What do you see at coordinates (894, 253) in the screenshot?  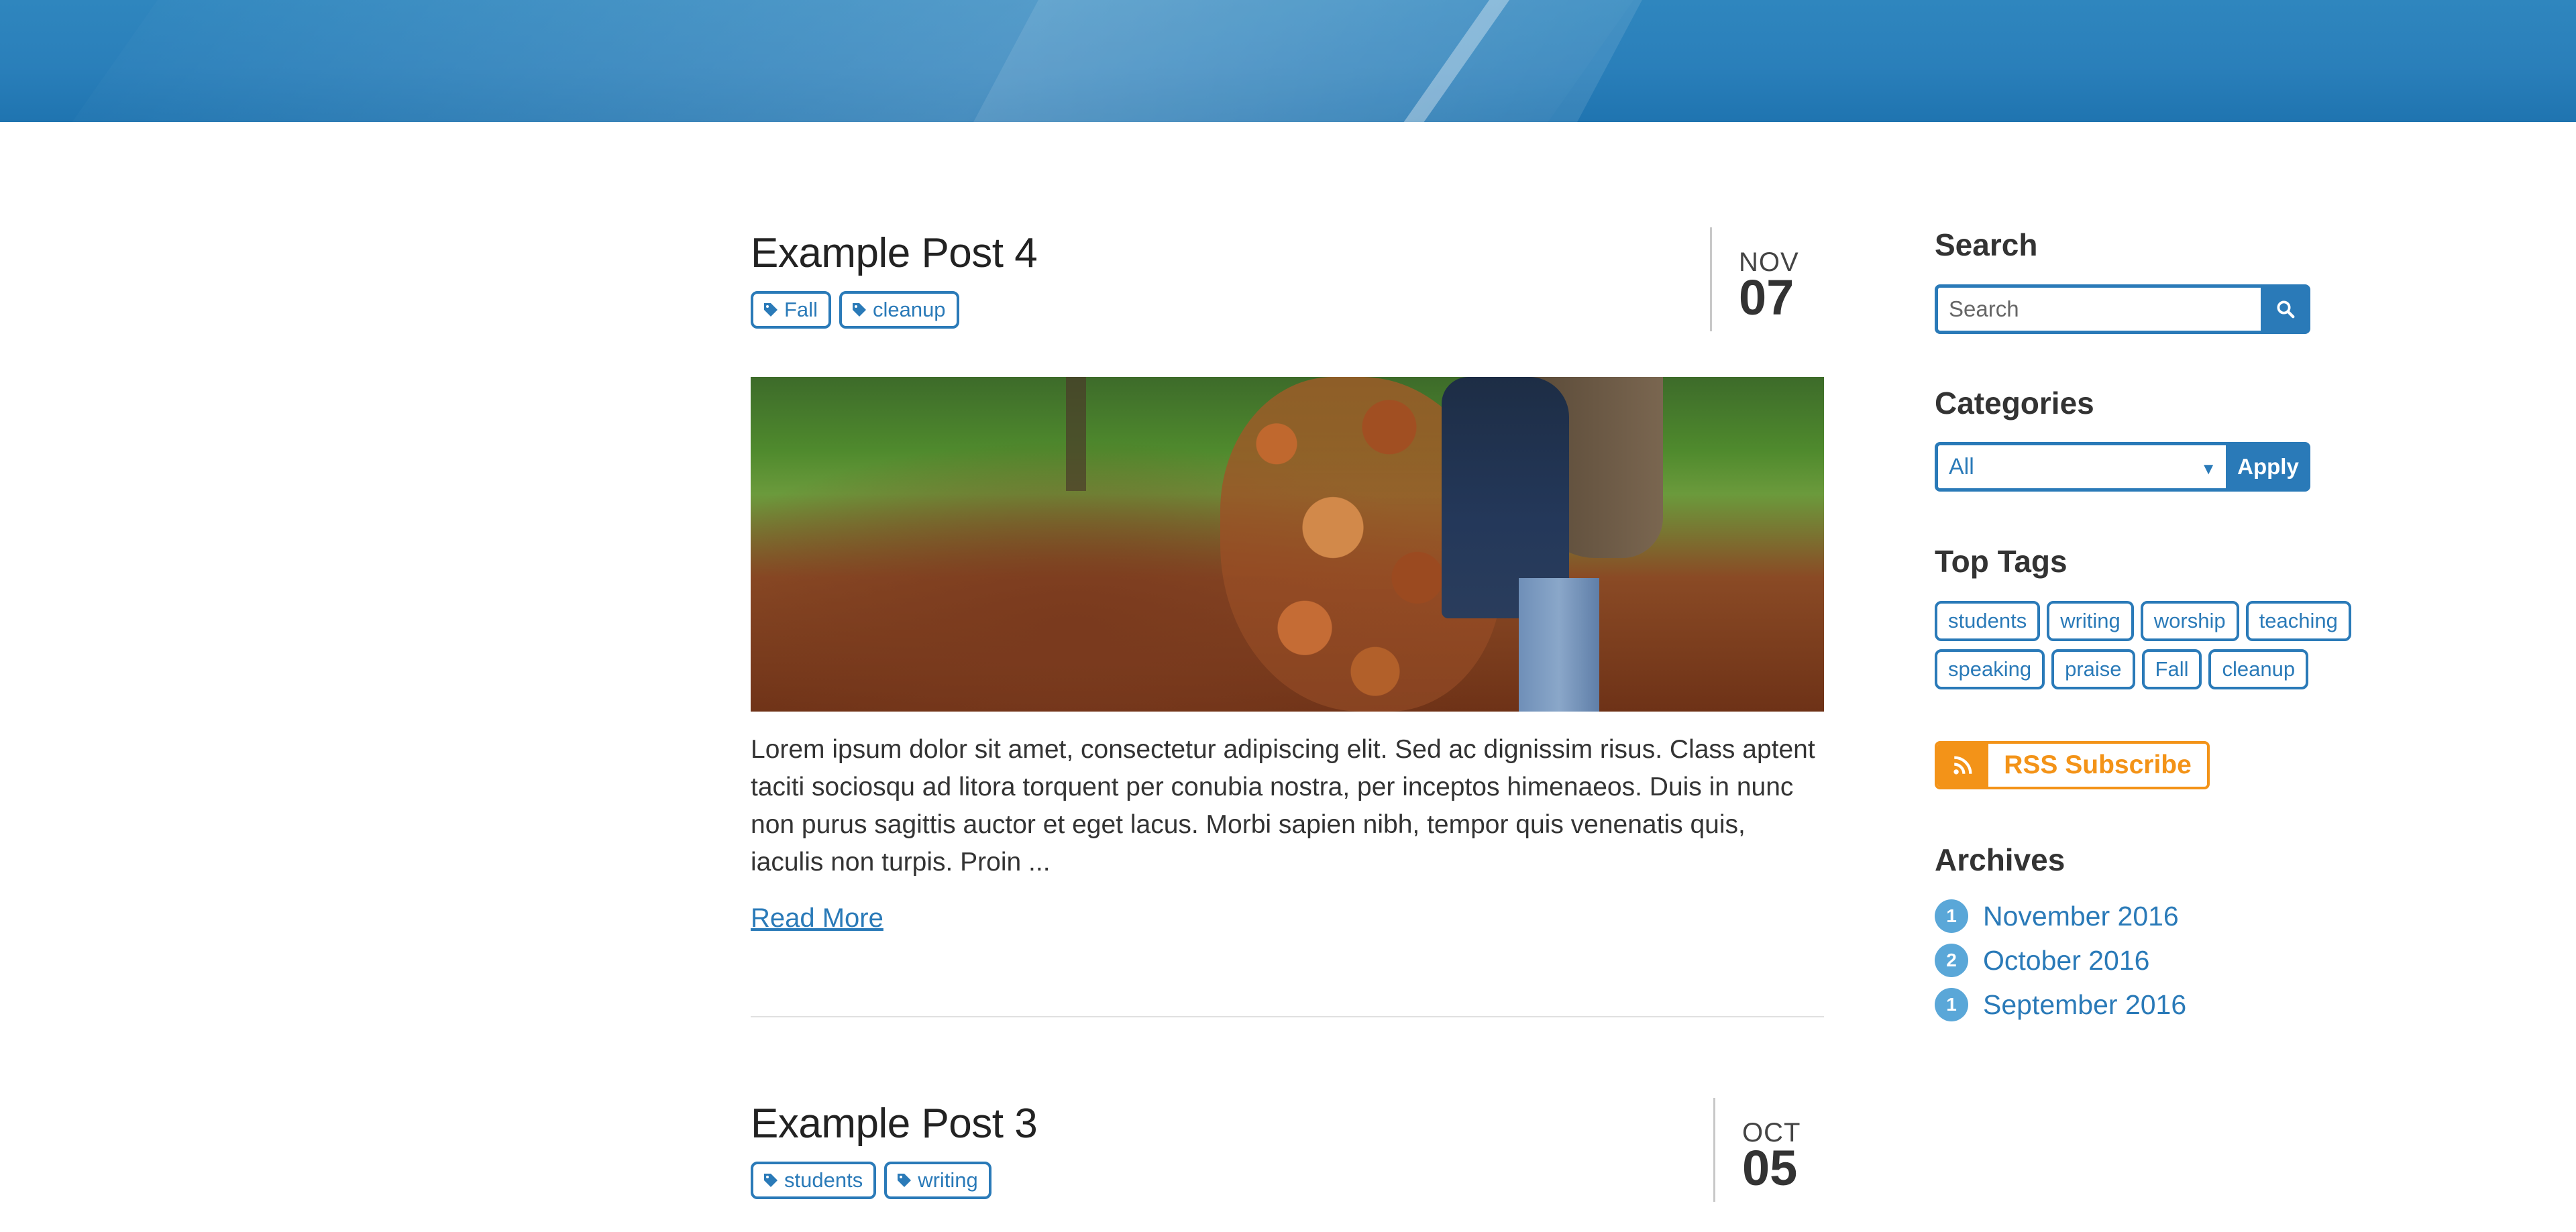 I see `post-title: Example Post 4` at bounding box center [894, 253].